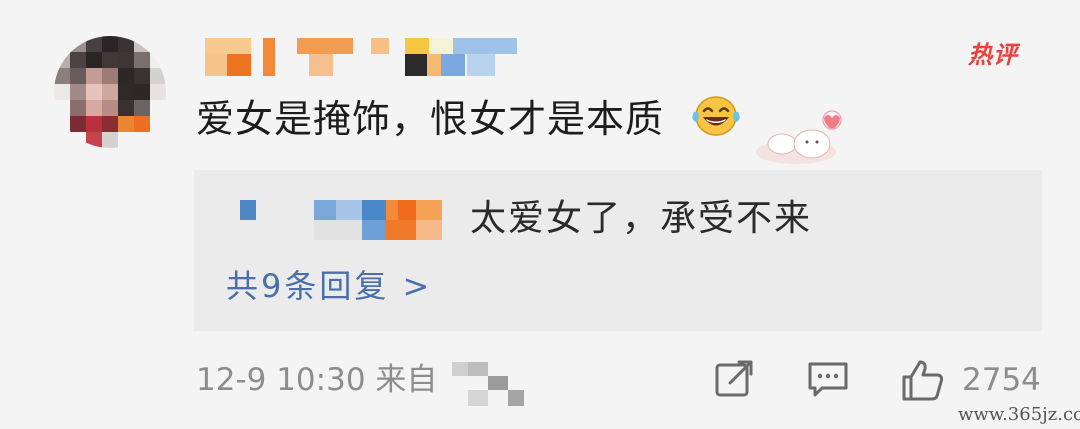 The height and width of the screenshot is (429, 1080). I want to click on thumbs-up-icon, so click(923, 380).